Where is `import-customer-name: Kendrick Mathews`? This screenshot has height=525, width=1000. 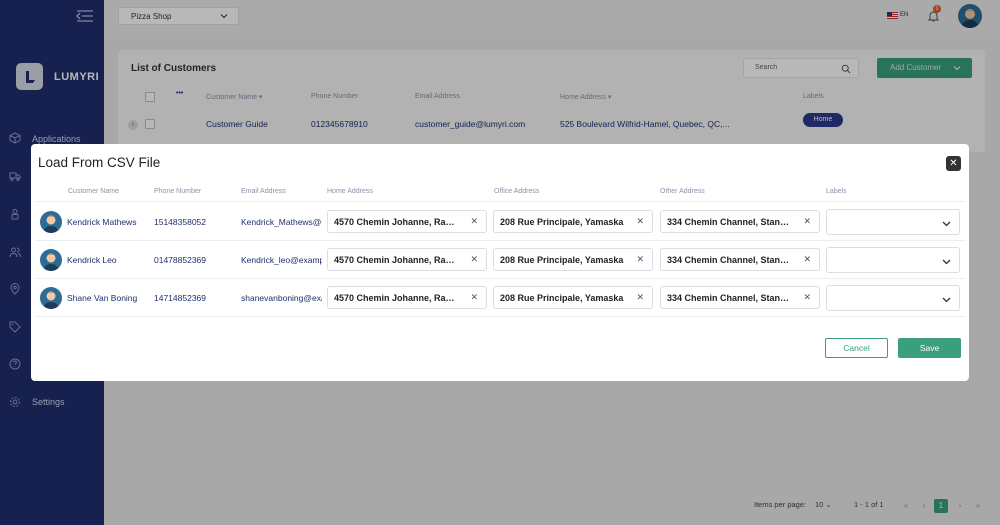 import-customer-name: Kendrick Mathews is located at coordinates (102, 222).